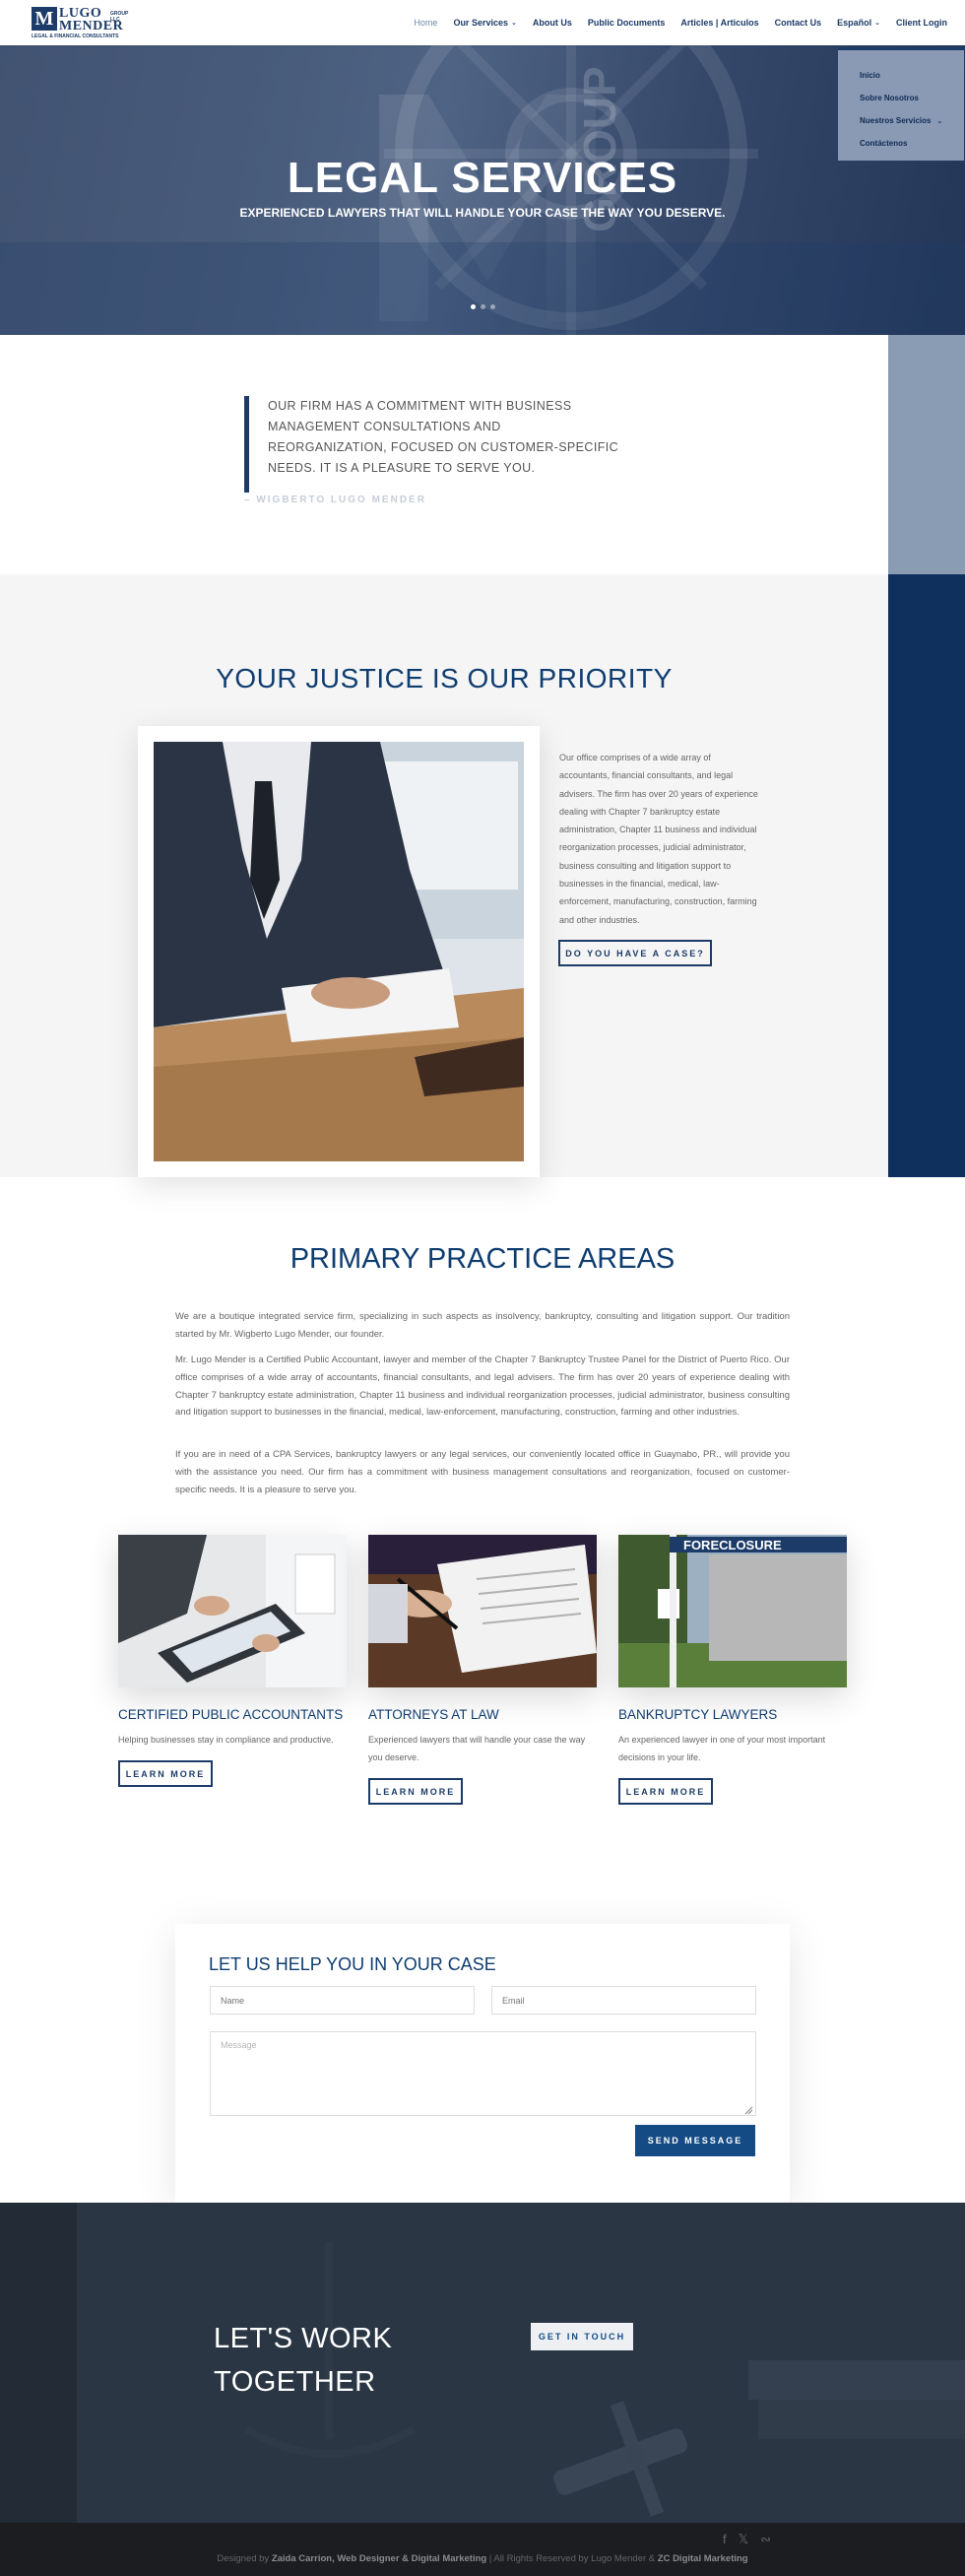  I want to click on send-message-button: SEND MESSAGE, so click(695, 2141).